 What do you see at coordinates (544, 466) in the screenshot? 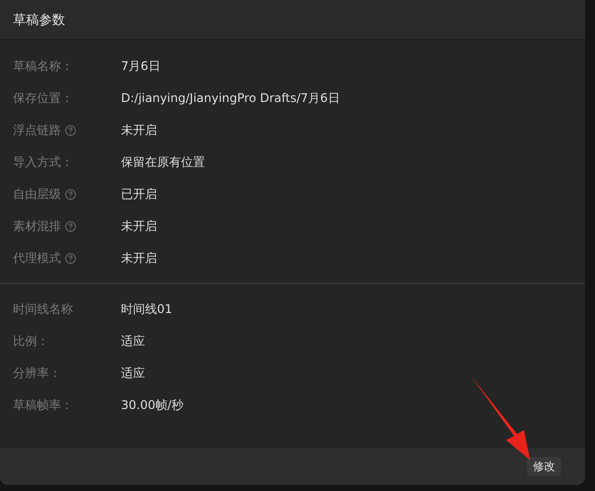
I see `modify-button: 修改` at bounding box center [544, 466].